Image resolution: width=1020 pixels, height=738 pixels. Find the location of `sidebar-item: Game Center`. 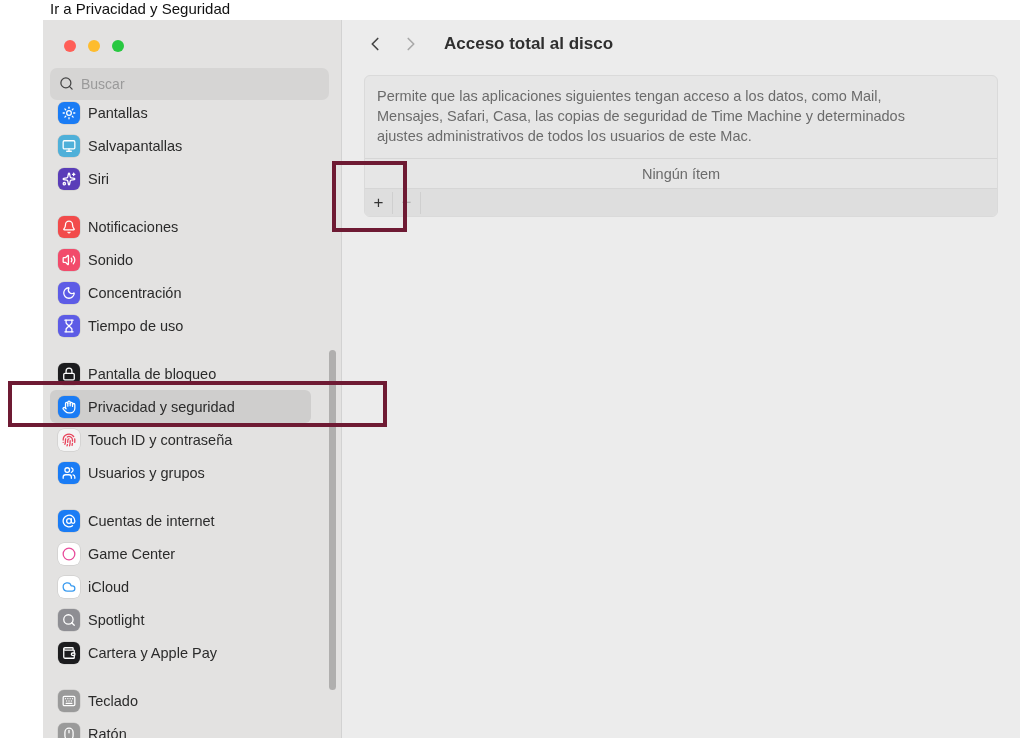

sidebar-item: Game Center is located at coordinates (180, 553).